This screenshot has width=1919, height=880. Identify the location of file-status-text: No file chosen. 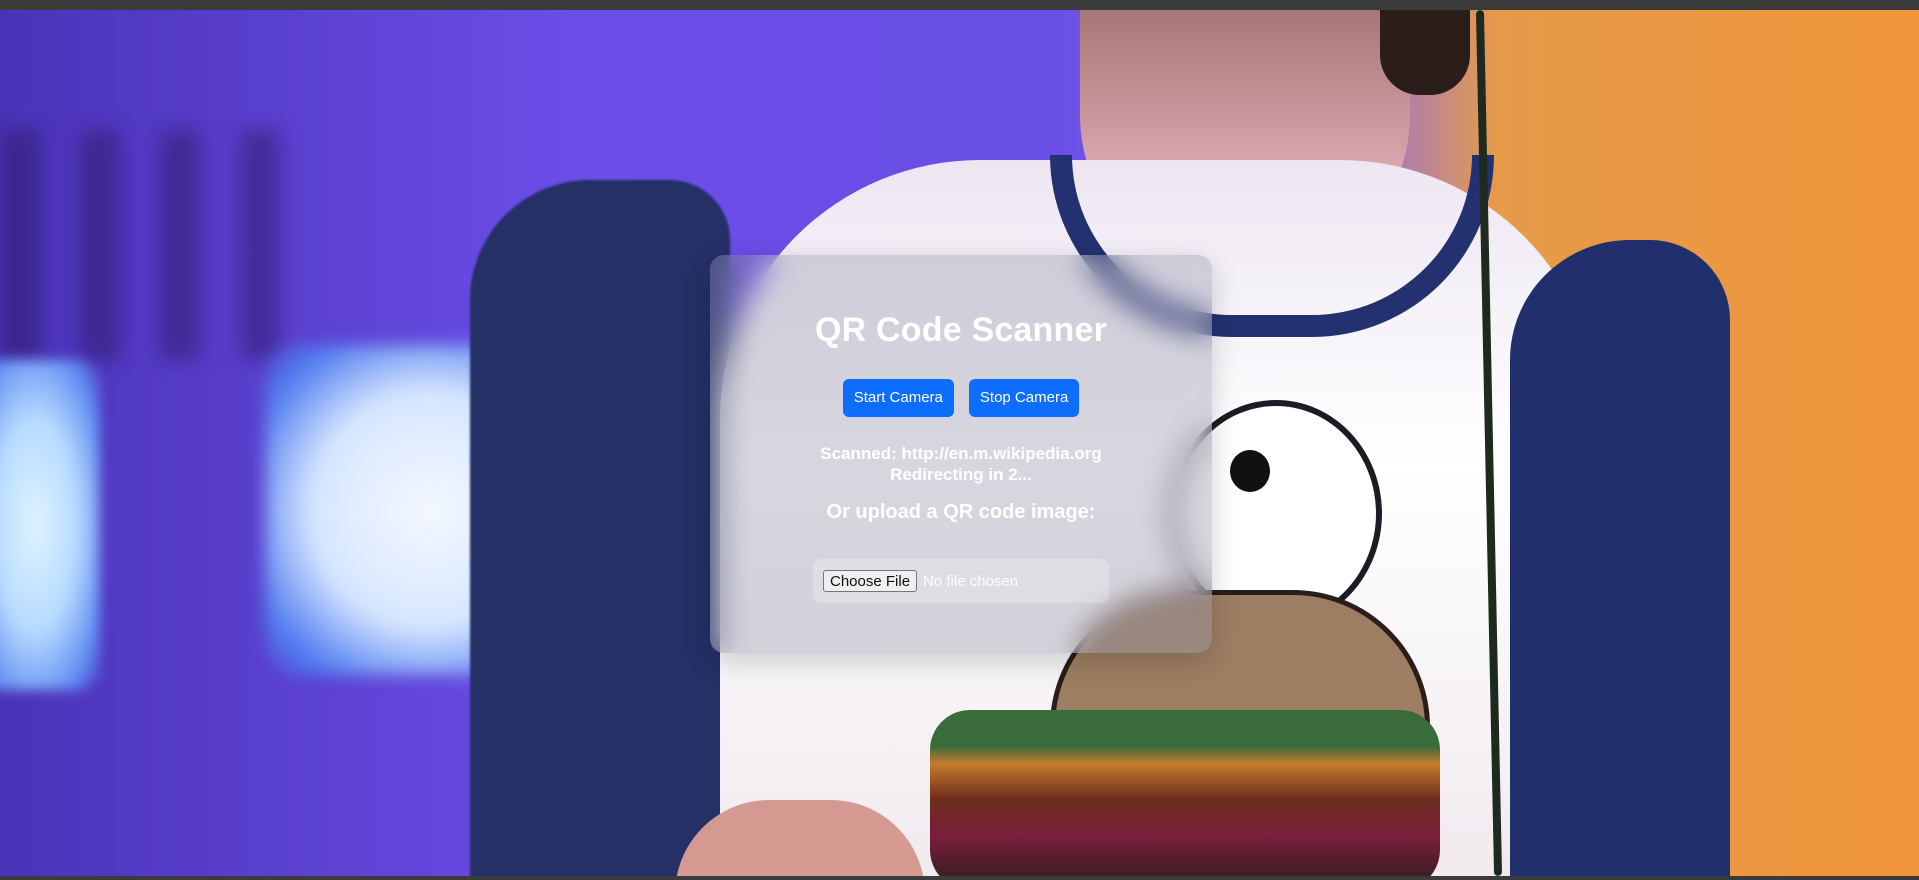
(971, 581).